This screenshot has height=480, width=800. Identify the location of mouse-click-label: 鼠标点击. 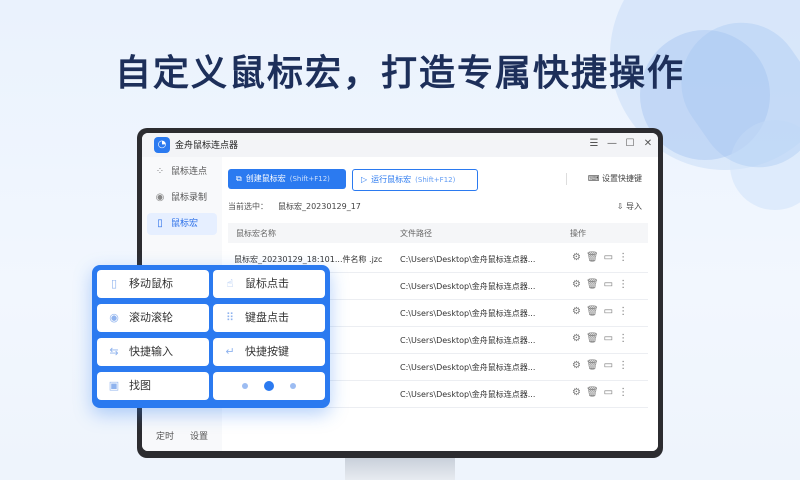
(267, 283).